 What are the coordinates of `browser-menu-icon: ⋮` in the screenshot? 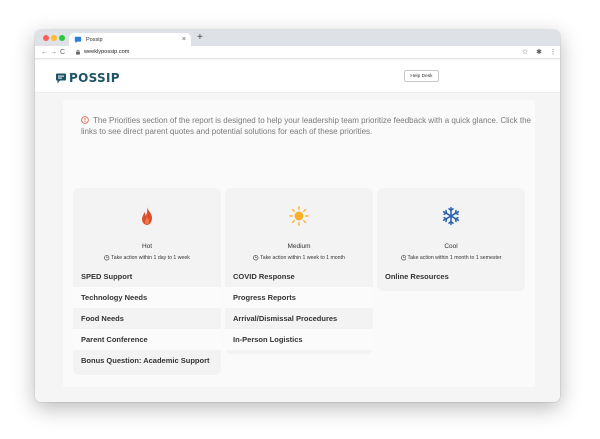 It's located at (553, 52).